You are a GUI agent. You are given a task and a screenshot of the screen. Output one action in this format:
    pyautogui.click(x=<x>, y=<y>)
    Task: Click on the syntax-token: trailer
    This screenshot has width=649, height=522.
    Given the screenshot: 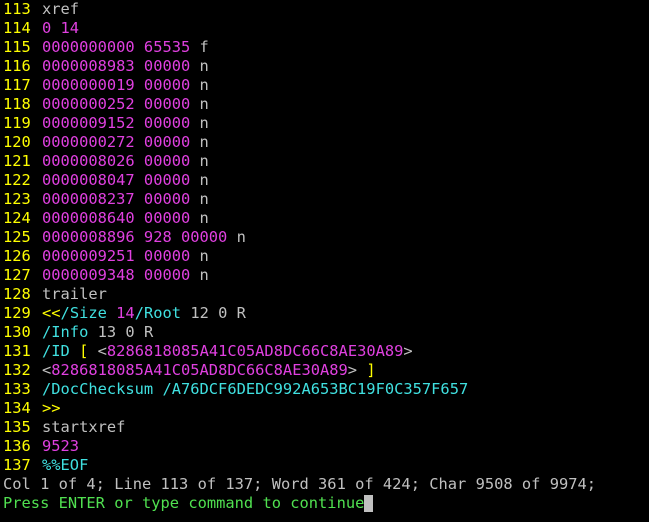 What is the action you would take?
    pyautogui.click(x=74, y=294)
    